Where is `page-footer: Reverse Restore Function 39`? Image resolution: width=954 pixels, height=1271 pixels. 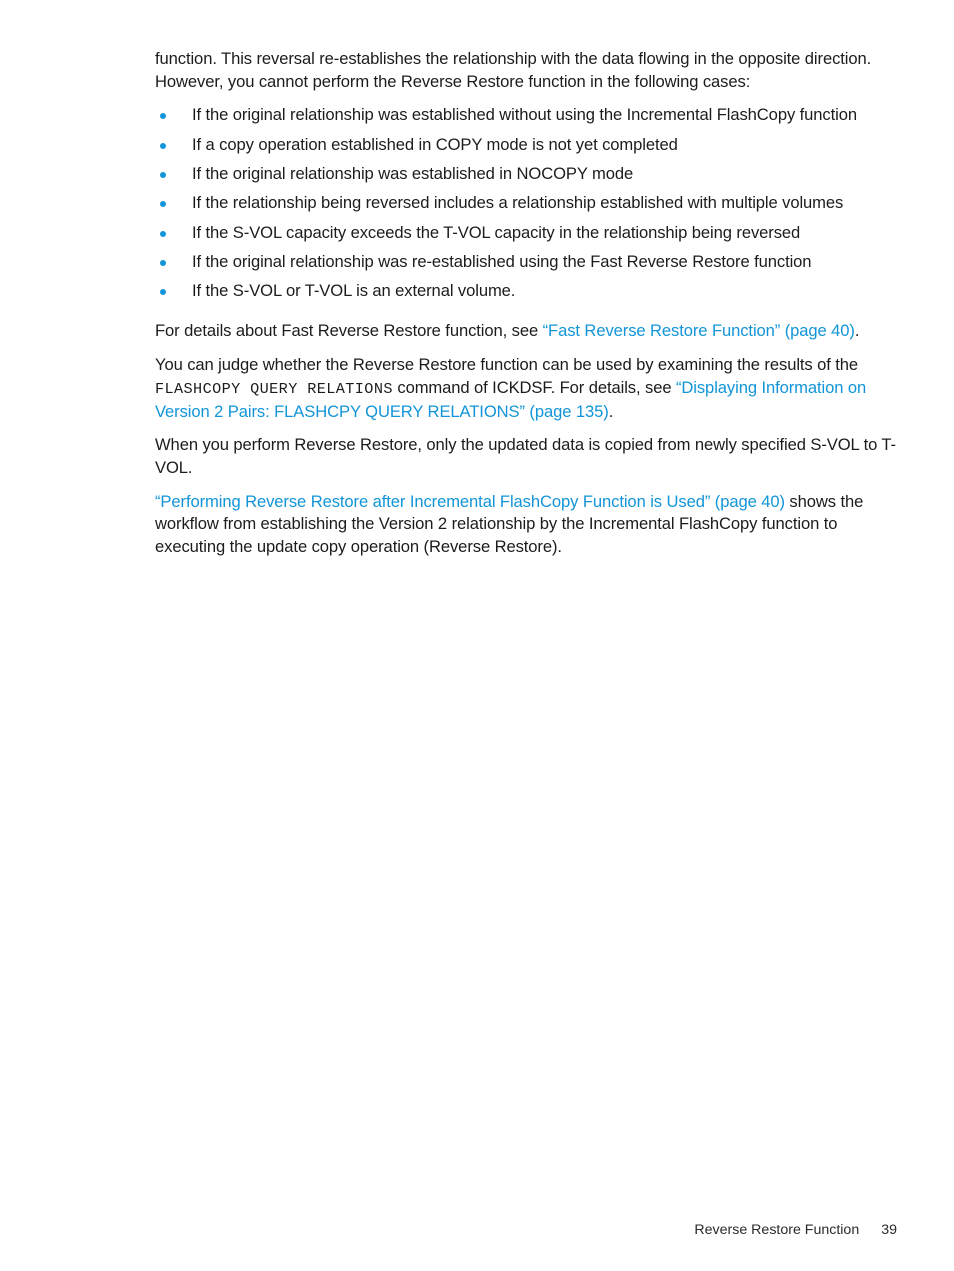
page-footer: Reverse Restore Function 39 is located at coordinates (448, 1230).